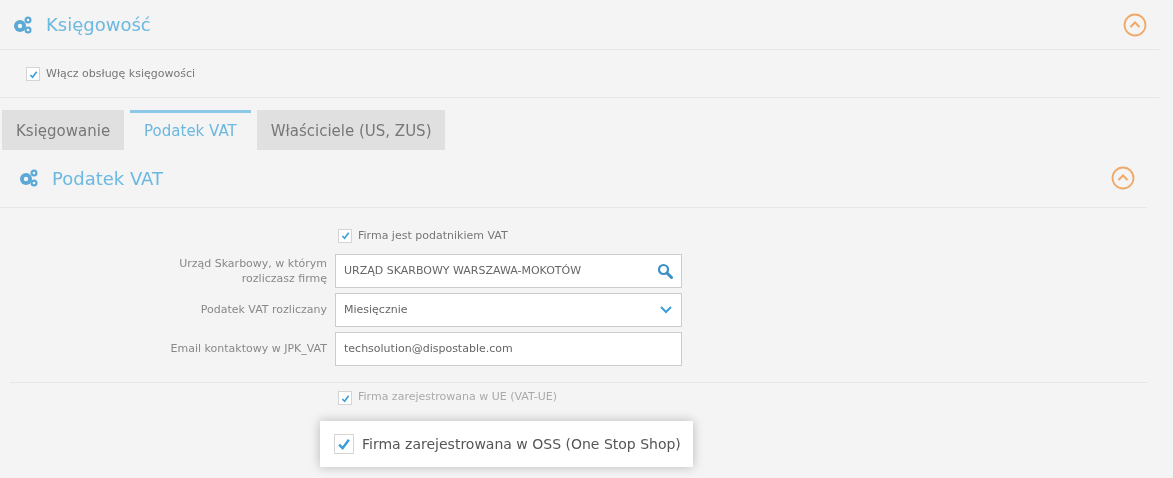  Describe the element at coordinates (521, 444) in the screenshot. I see `checkbox-label: Firma zarejestrowana w OSS (One Stop Shop)` at that location.